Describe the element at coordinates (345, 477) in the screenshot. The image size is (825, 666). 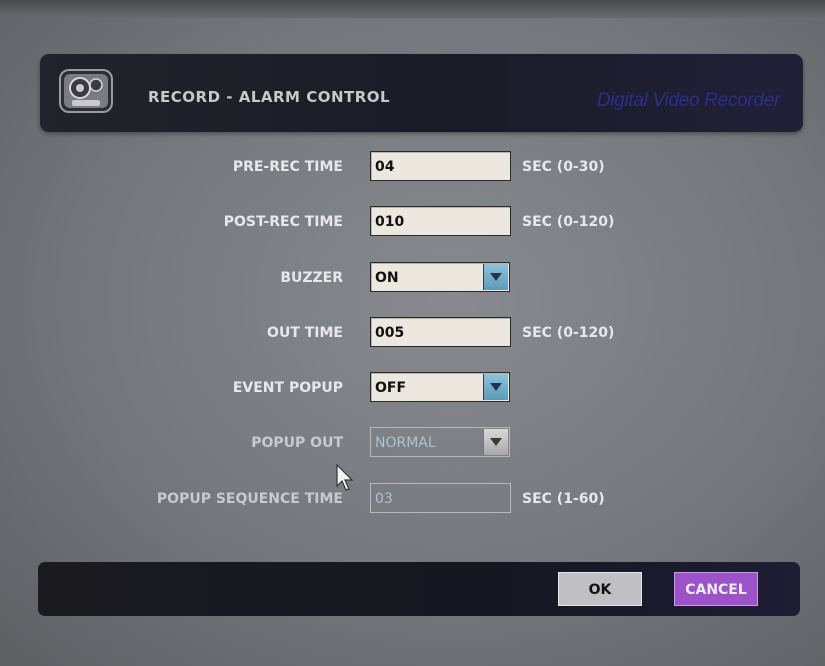
I see `mouse-cursor-icon` at that location.